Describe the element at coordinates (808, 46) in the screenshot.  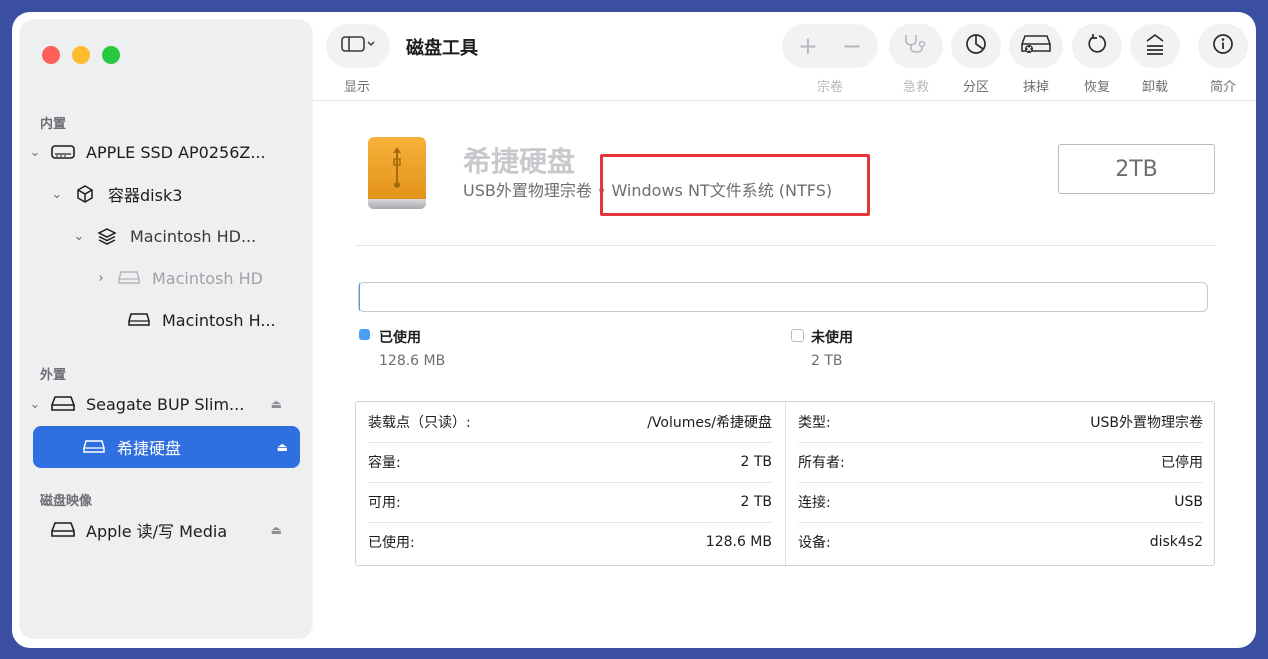
I see `plus-icon: +` at that location.